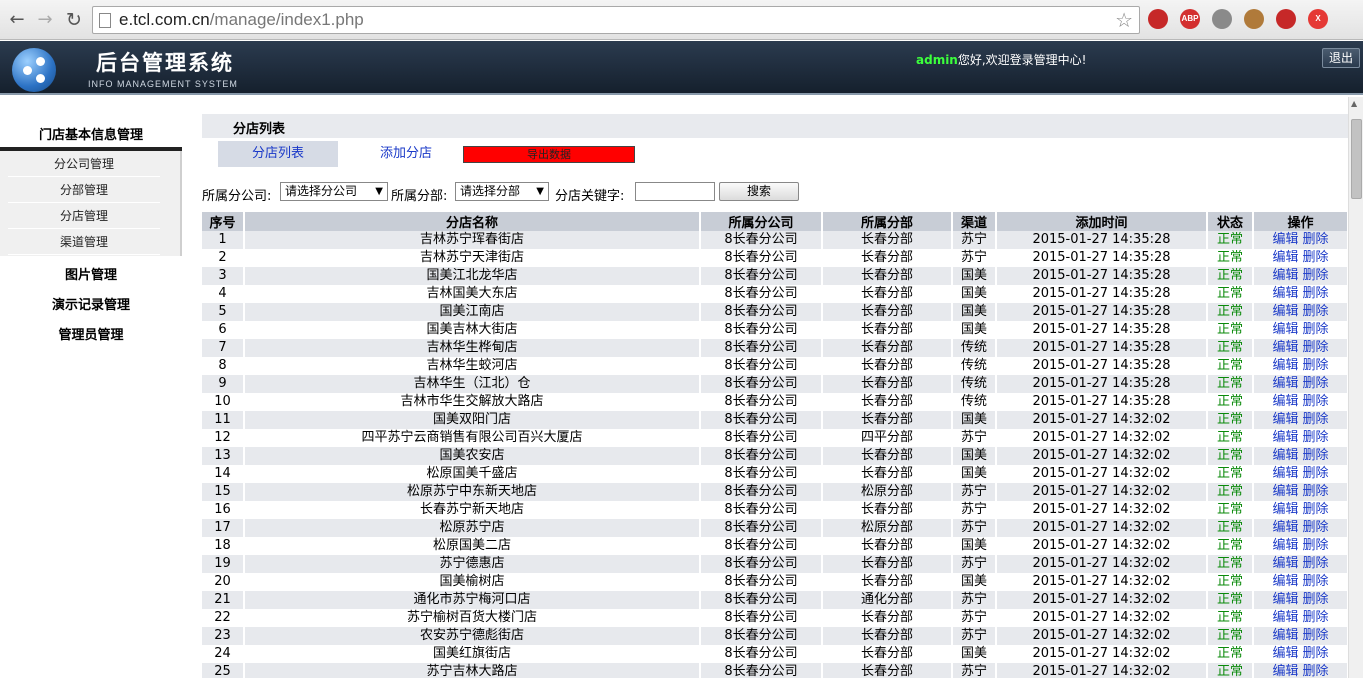 The height and width of the screenshot is (678, 1363). Describe the element at coordinates (1222, 19) in the screenshot. I see `globe-icon` at that location.